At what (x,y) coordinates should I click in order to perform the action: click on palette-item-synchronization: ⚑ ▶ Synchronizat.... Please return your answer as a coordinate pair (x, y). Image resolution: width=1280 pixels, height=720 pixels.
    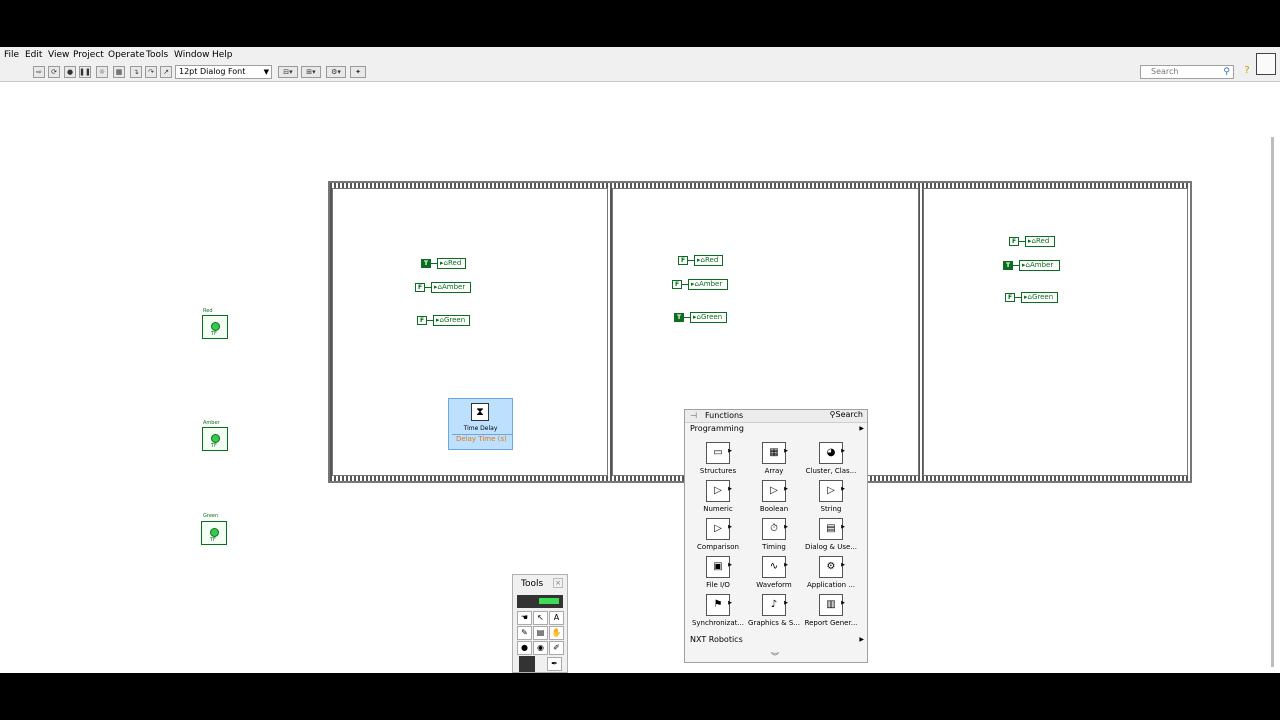
    Looking at the image, I should click on (718, 613).